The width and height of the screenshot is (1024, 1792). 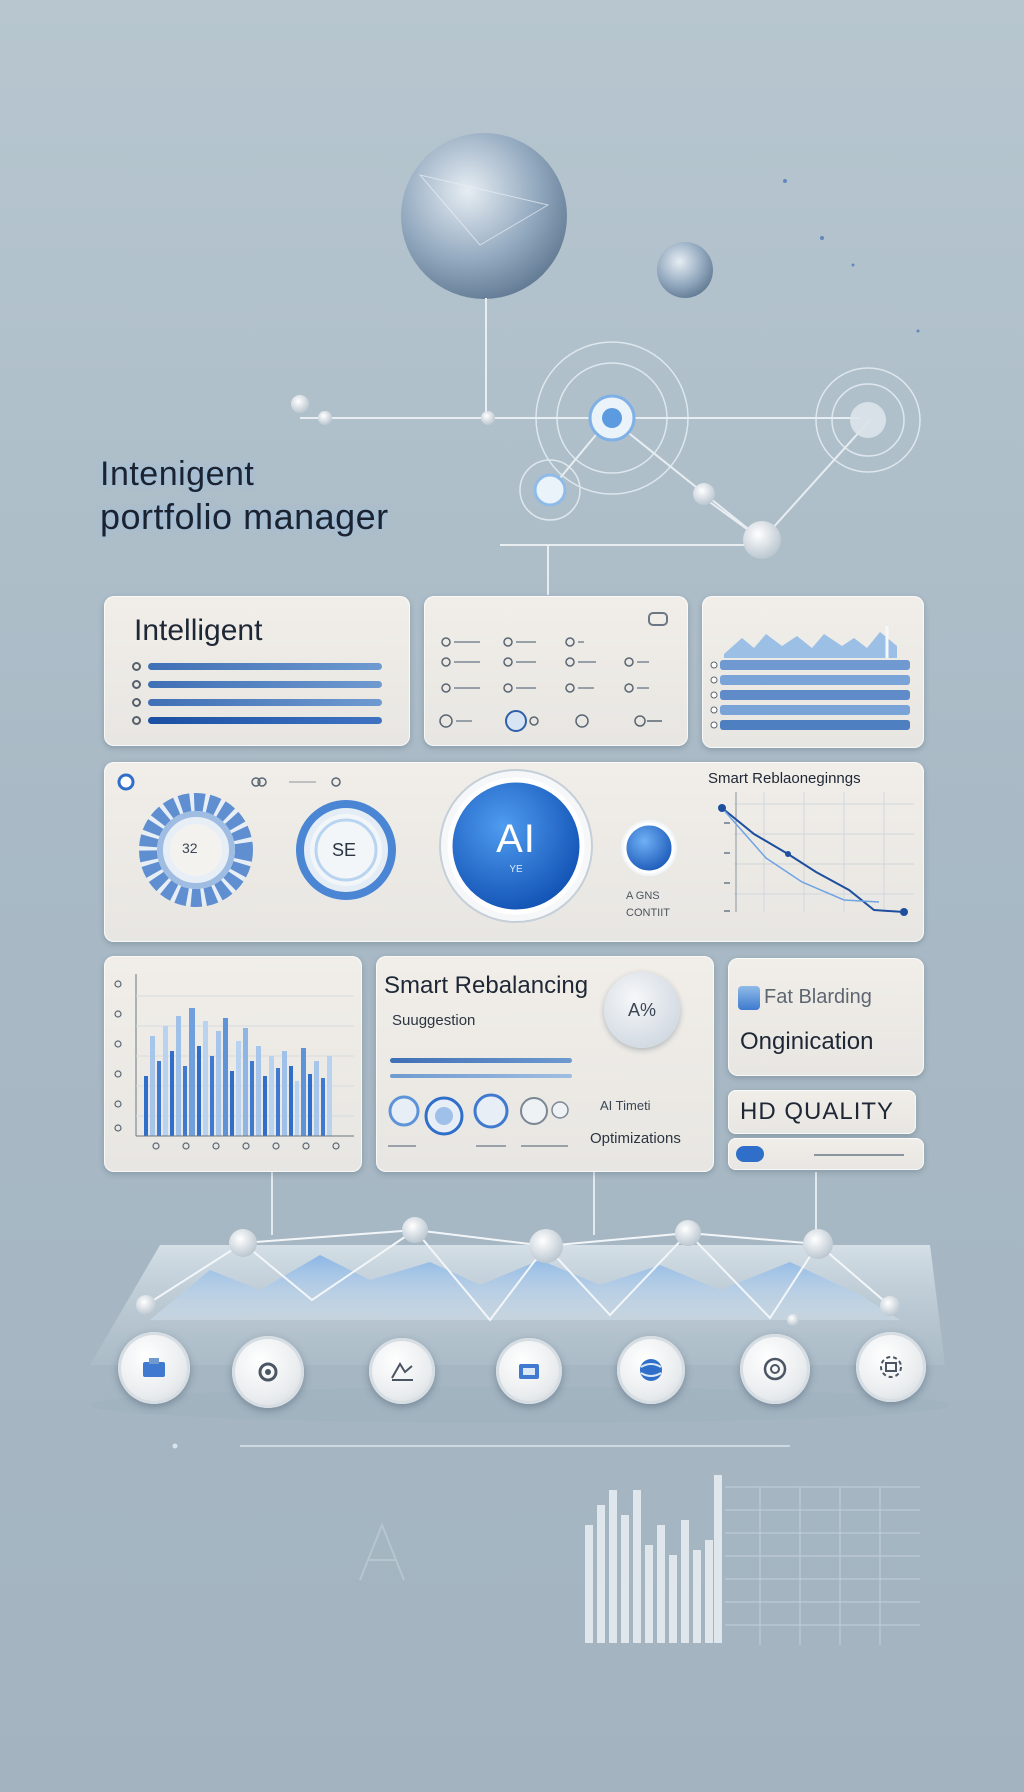 What do you see at coordinates (177, 474) in the screenshot?
I see `title-line-1: Intenigent` at bounding box center [177, 474].